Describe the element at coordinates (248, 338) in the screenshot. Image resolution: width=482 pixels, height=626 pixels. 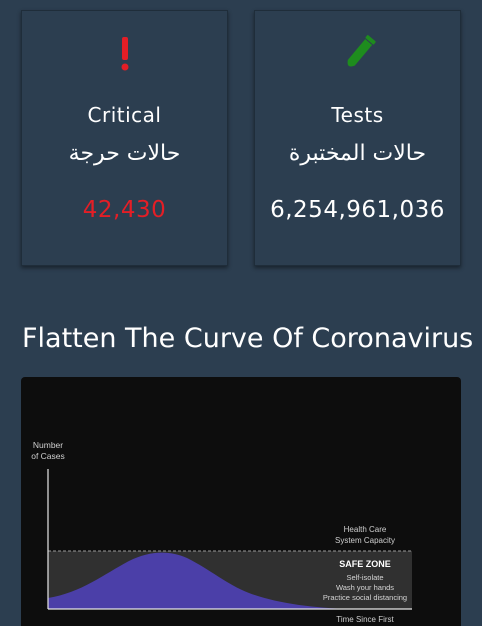
I see `section-title: Flatten The Curve Of Coronavirus` at that location.